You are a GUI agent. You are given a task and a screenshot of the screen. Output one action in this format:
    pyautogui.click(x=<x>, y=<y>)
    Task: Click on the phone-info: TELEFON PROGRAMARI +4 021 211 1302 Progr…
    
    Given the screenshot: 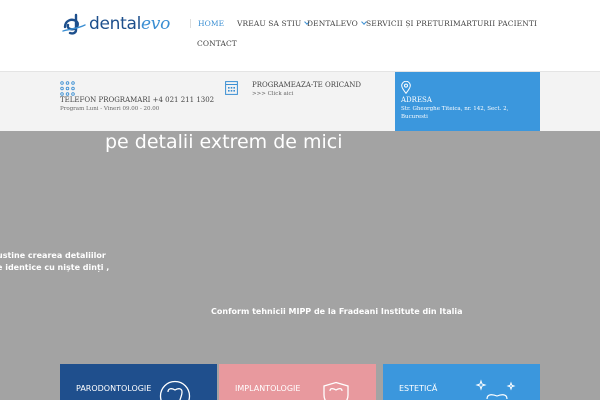 What is the action you would take?
    pyautogui.click(x=150, y=102)
    